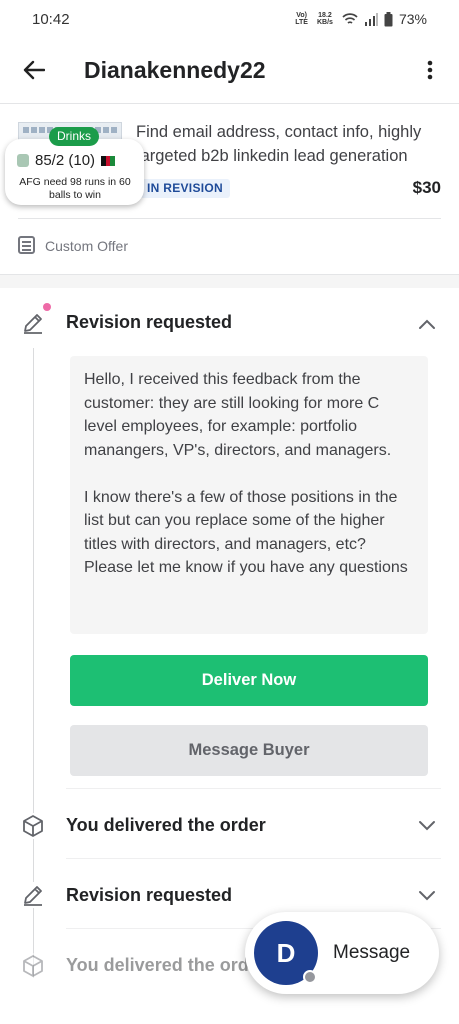  What do you see at coordinates (185, 188) in the screenshot?
I see `order-status-badge: IN REVISION` at bounding box center [185, 188].